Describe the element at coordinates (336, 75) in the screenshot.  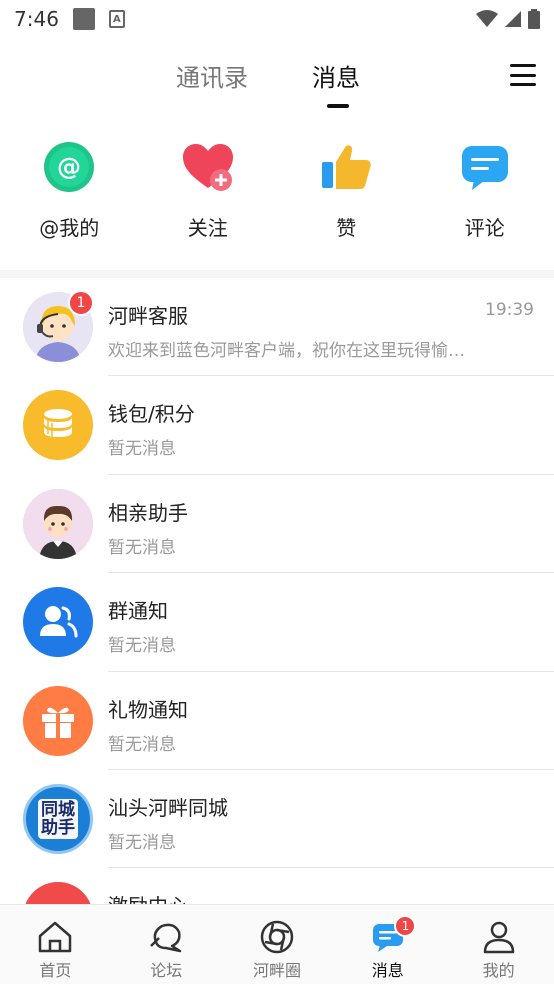
I see `tab-messages: 消息` at that location.